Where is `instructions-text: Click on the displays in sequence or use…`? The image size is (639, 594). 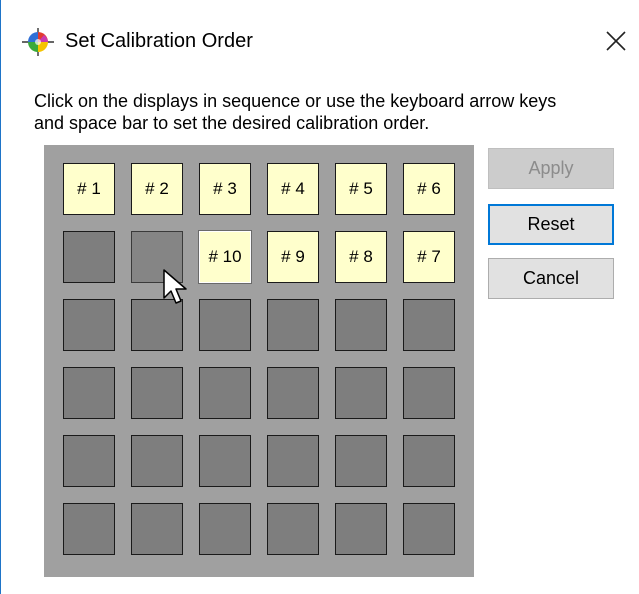
instructions-text: Click on the displays in sequence or use… is located at coordinates (334, 112).